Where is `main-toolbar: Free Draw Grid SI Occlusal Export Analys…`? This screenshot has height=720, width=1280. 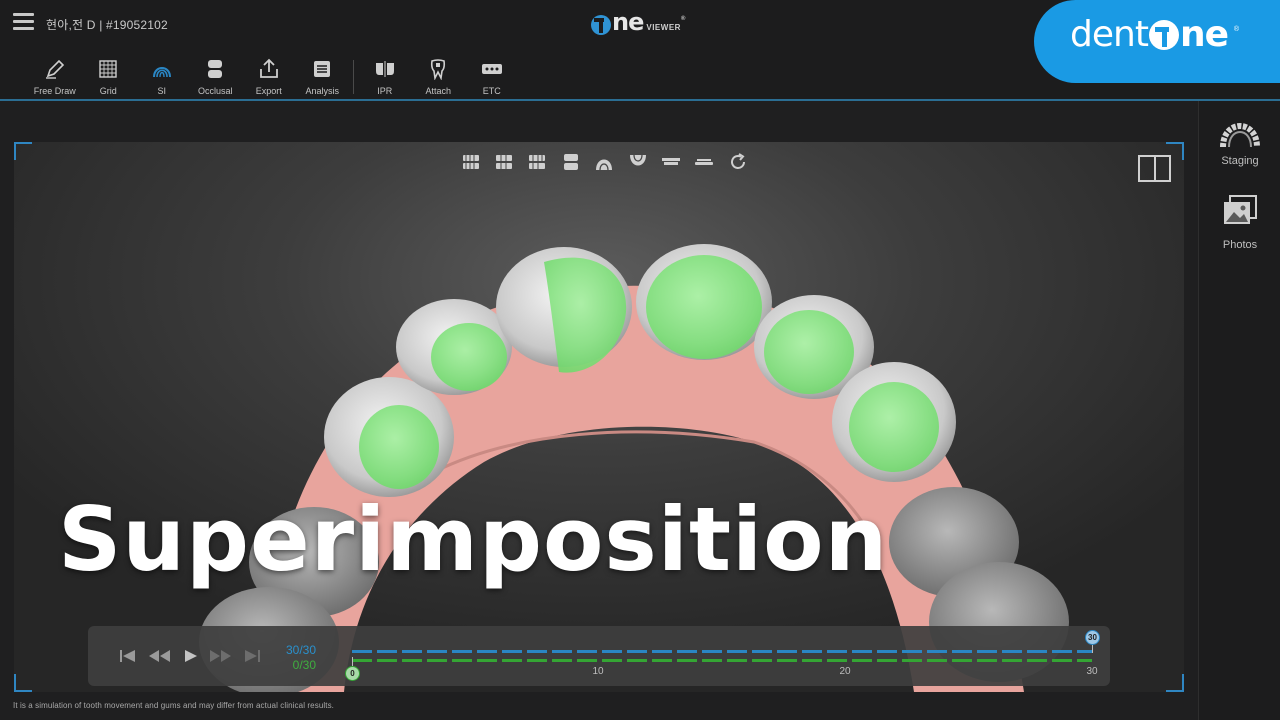
main-toolbar: Free Draw Grid SI Occlusal Export Analys… is located at coordinates (273, 78).